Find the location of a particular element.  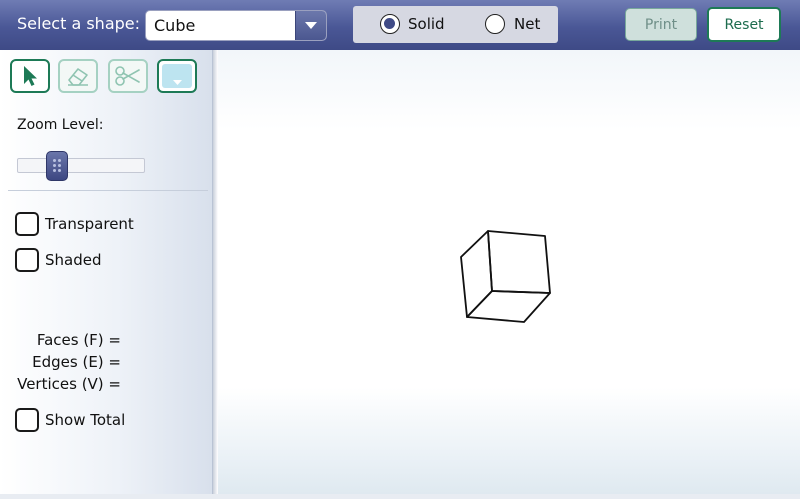

net-radio-label: Net is located at coordinates (527, 24).